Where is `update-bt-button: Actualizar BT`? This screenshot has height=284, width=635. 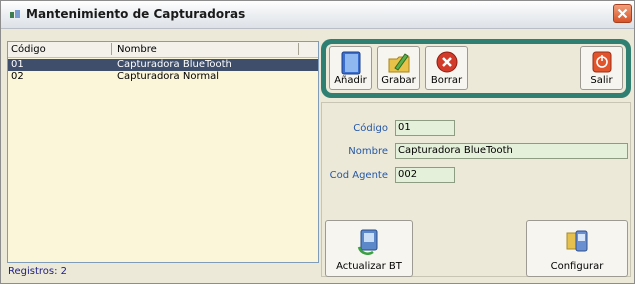
update-bt-button: Actualizar BT is located at coordinates (369, 248).